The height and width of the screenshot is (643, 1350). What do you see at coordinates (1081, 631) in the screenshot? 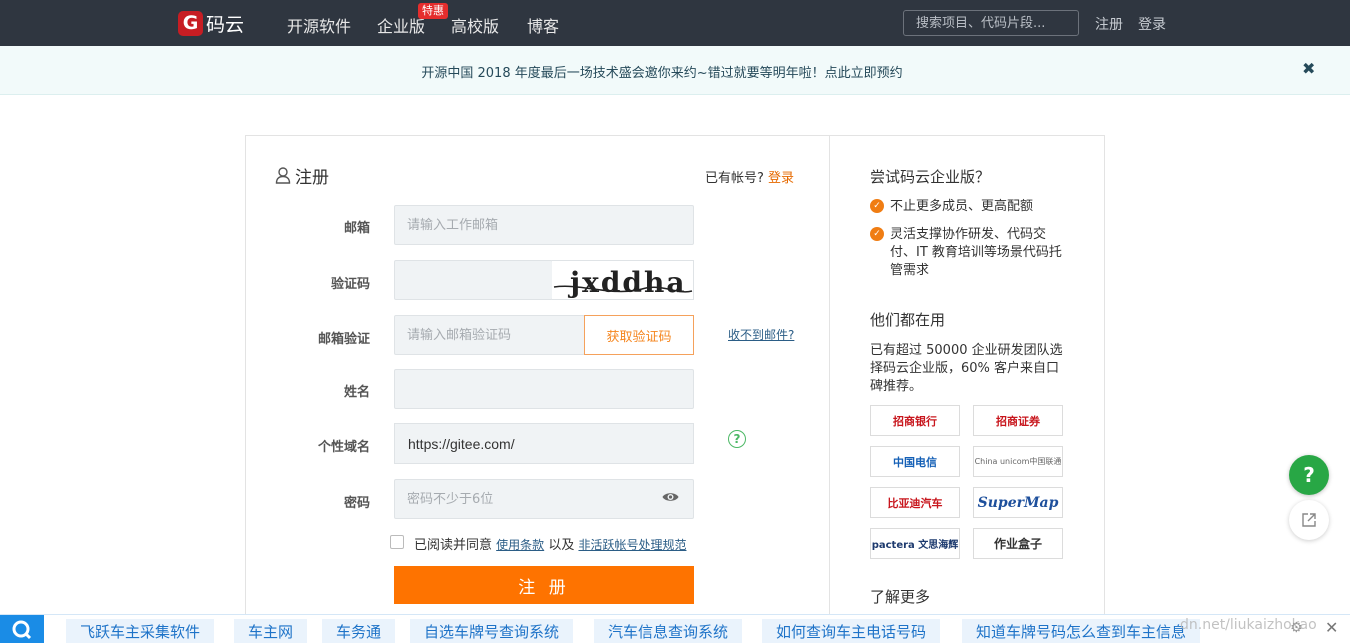
I see `ad-link-7: 知道车牌号码怎么查到车主信息` at bounding box center [1081, 631].